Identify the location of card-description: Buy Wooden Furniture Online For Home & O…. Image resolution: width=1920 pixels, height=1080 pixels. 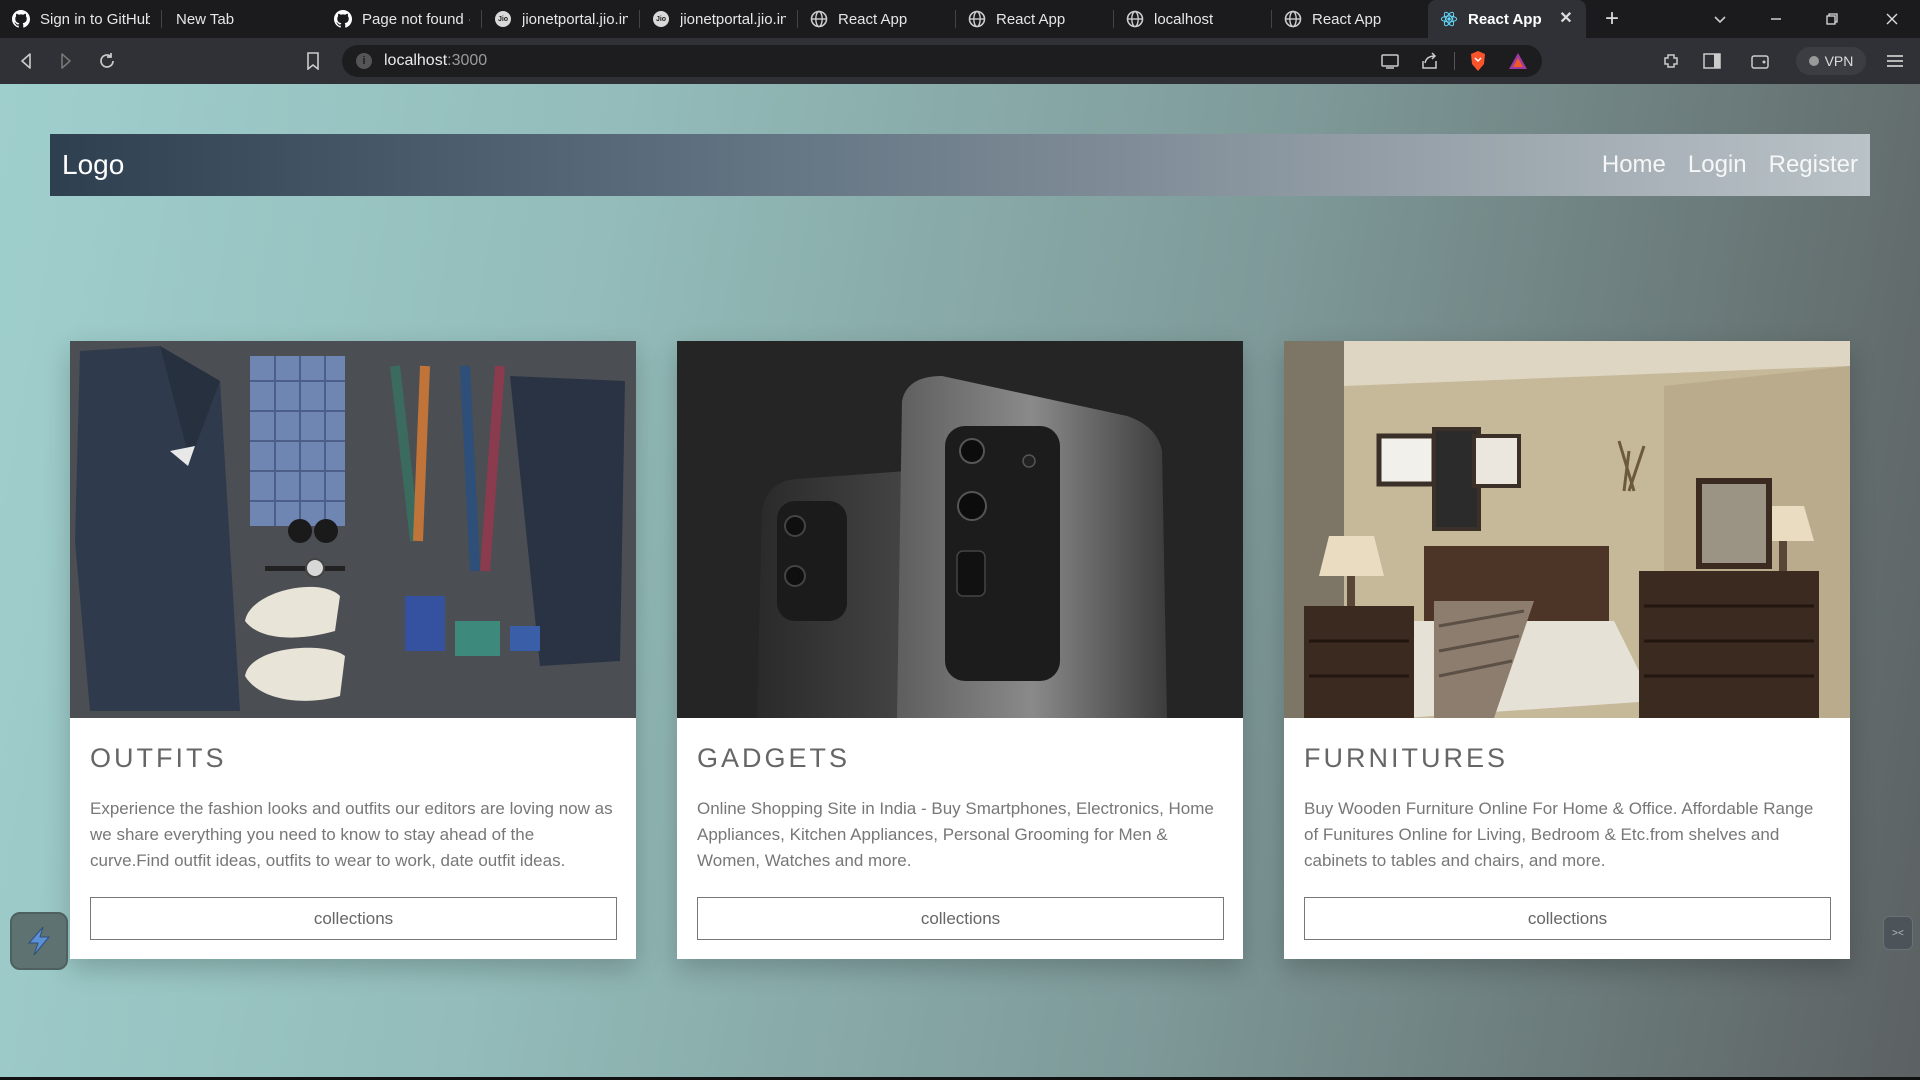
(1559, 834).